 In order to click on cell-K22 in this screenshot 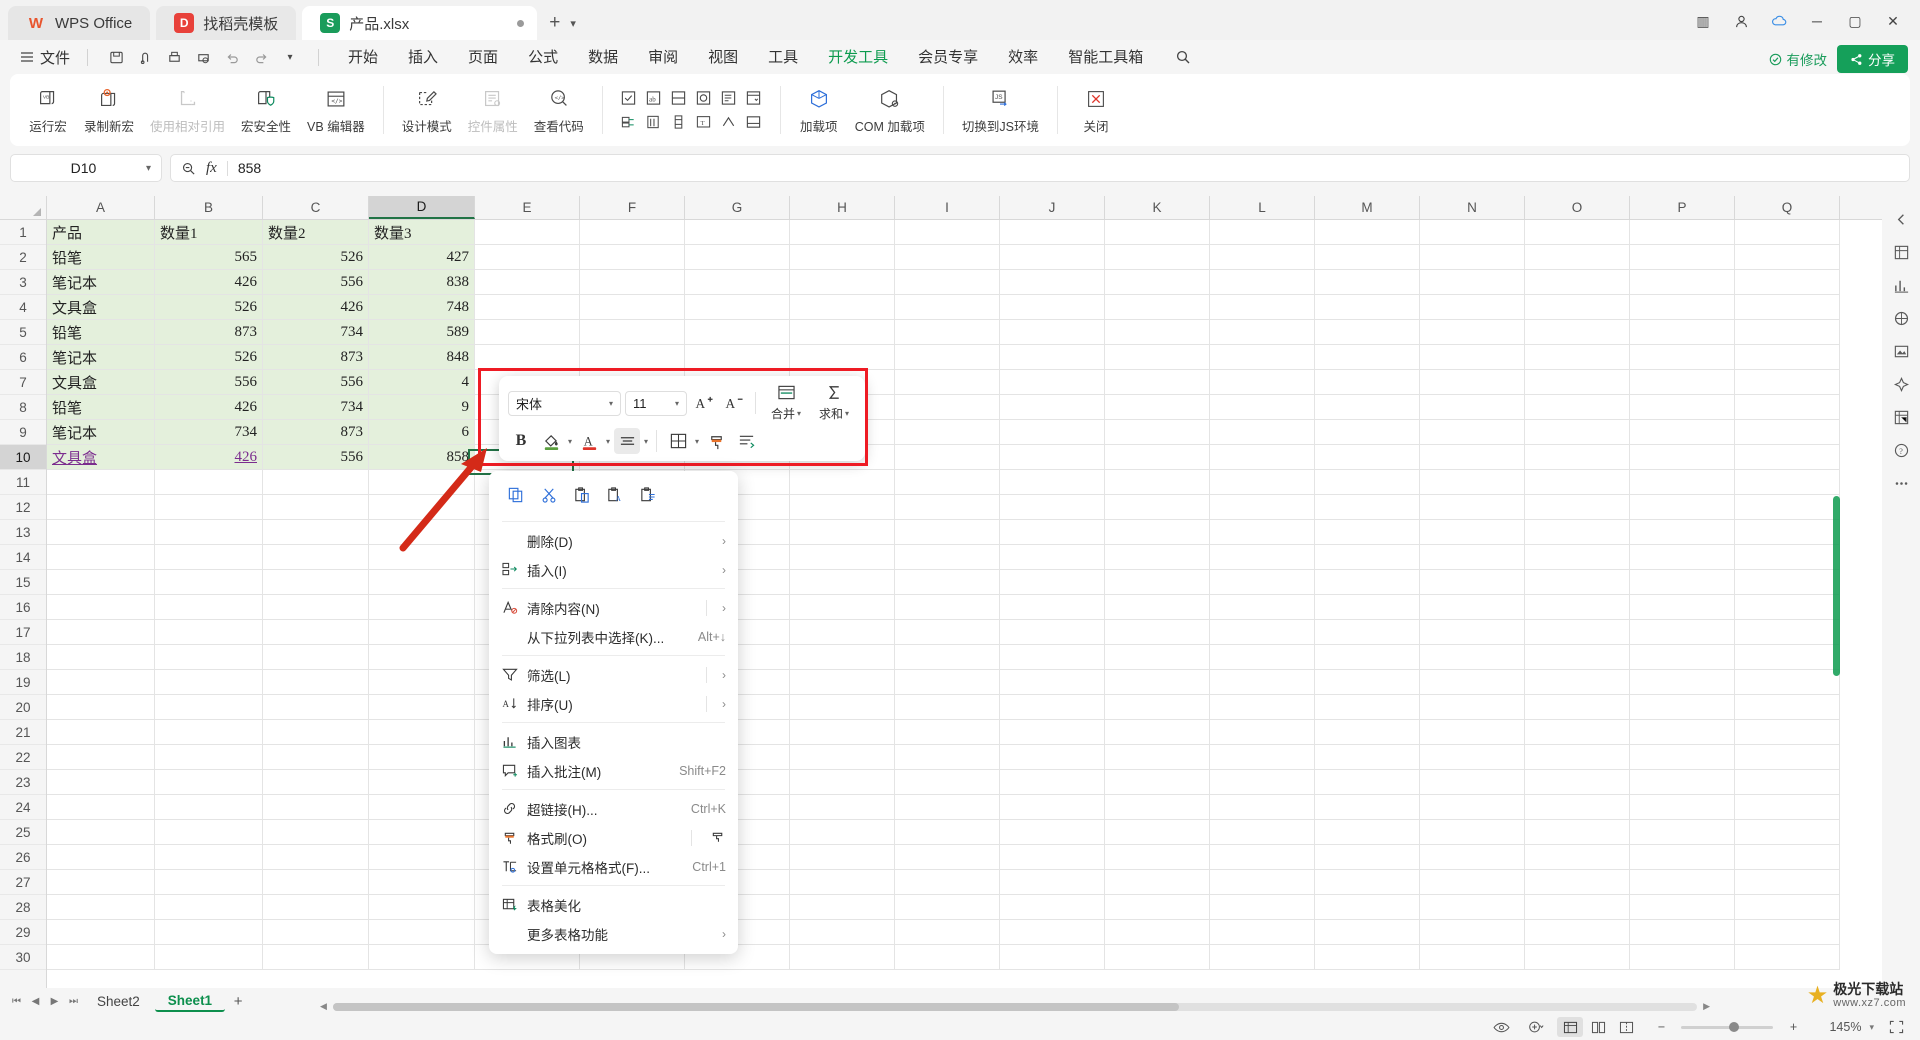, I will do `click(1157, 757)`.